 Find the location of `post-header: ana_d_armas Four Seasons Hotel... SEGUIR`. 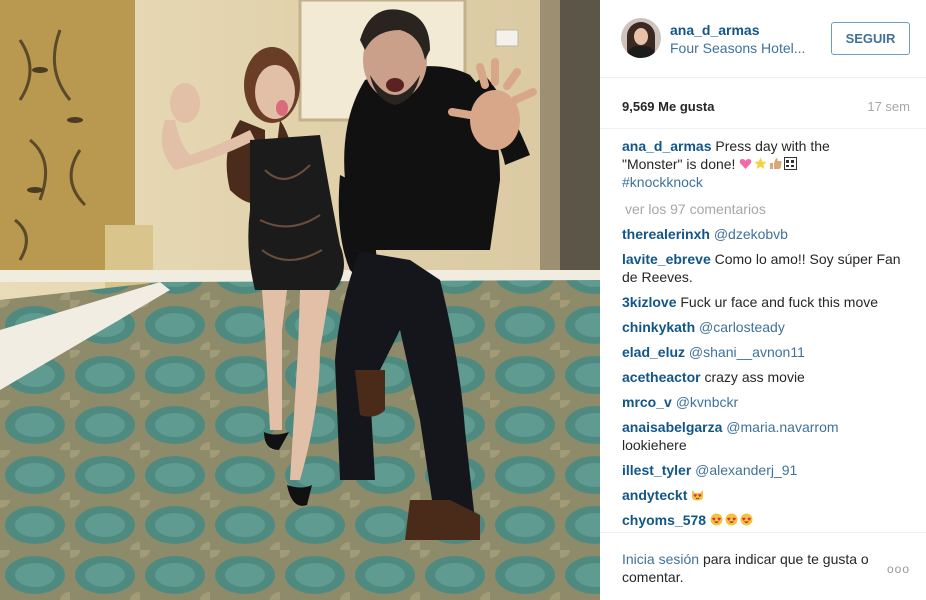

post-header: ana_d_armas Four Seasons Hotel... SEGUIR is located at coordinates (763, 39).